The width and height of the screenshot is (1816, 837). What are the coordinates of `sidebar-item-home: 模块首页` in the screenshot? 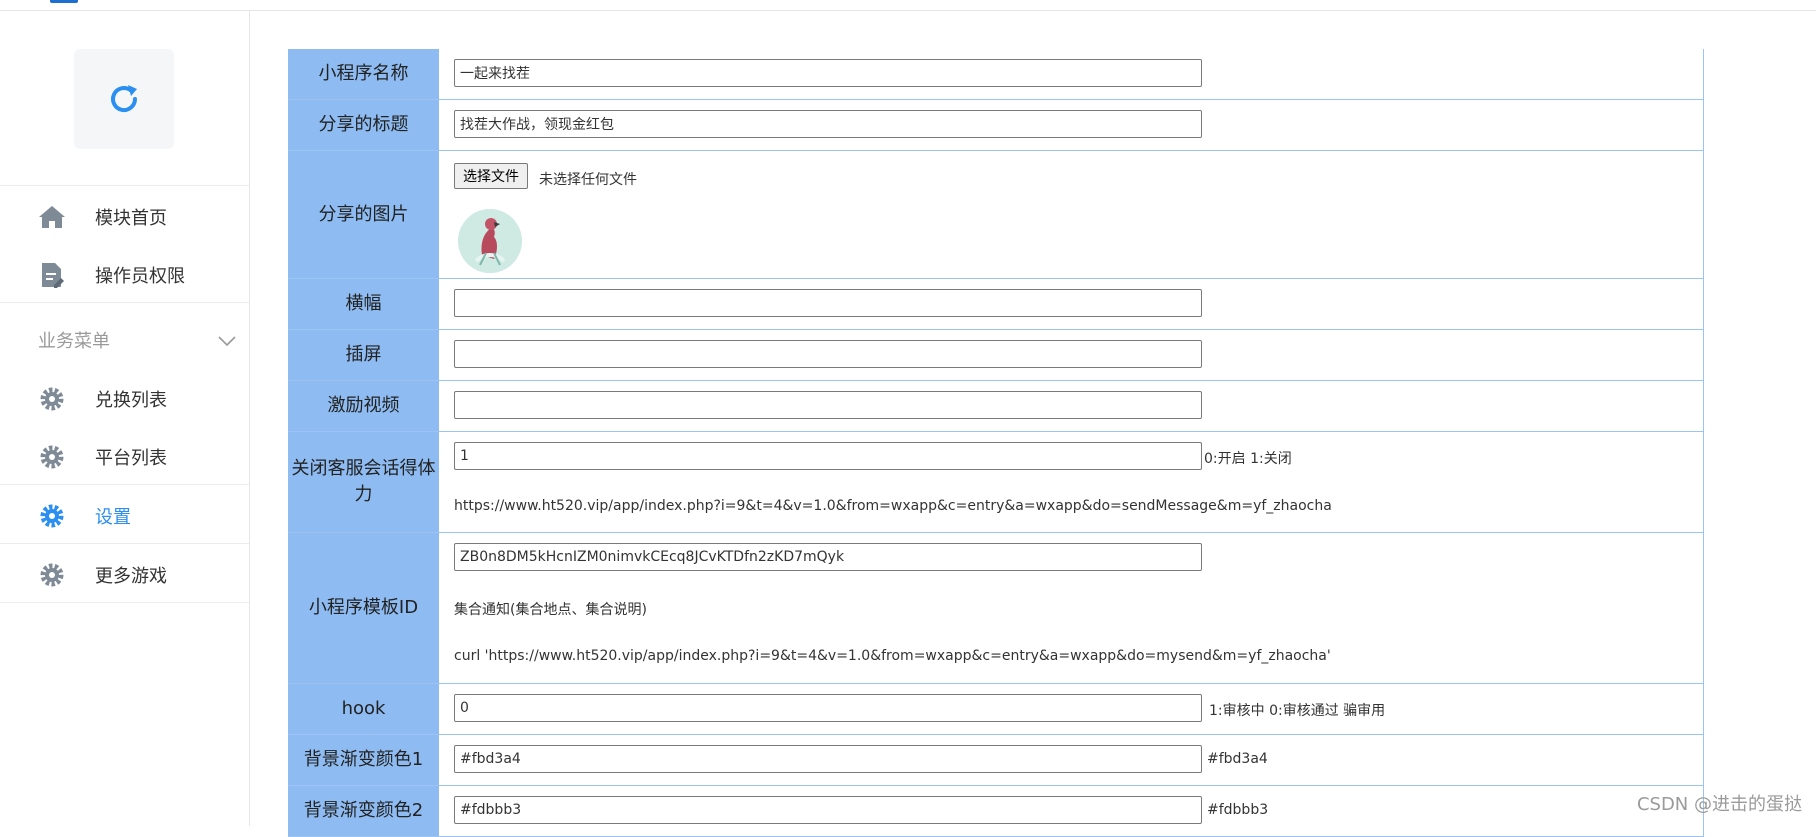 It's located at (124, 215).